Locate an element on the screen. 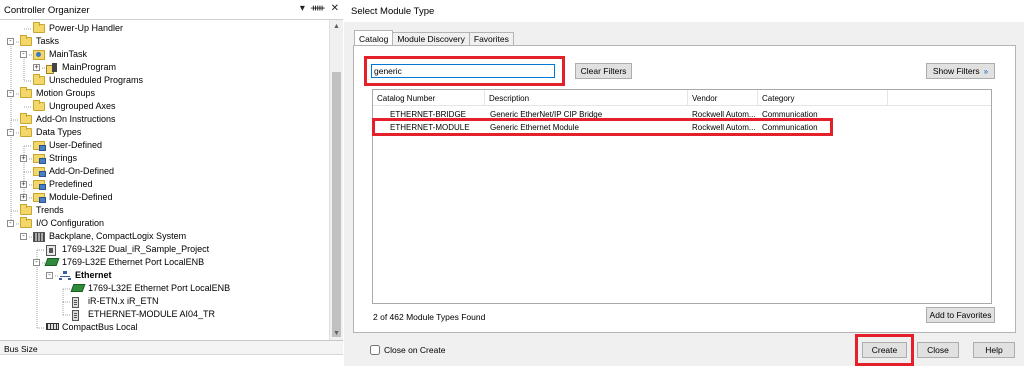 Image resolution: width=1024 pixels, height=366 pixels. close-on-create-label: Close on Create is located at coordinates (415, 350).